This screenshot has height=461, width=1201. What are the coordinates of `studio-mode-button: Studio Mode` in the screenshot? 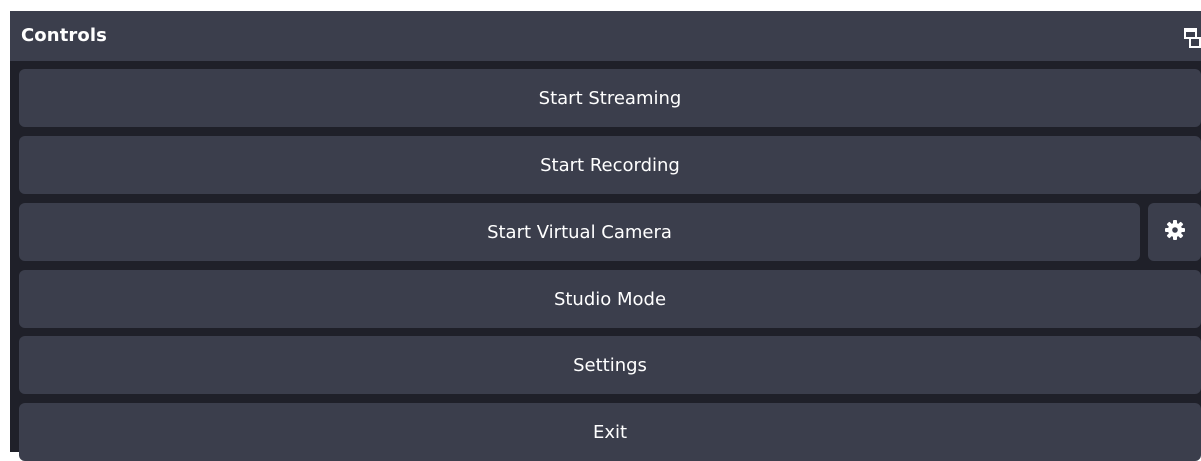 It's located at (610, 299).